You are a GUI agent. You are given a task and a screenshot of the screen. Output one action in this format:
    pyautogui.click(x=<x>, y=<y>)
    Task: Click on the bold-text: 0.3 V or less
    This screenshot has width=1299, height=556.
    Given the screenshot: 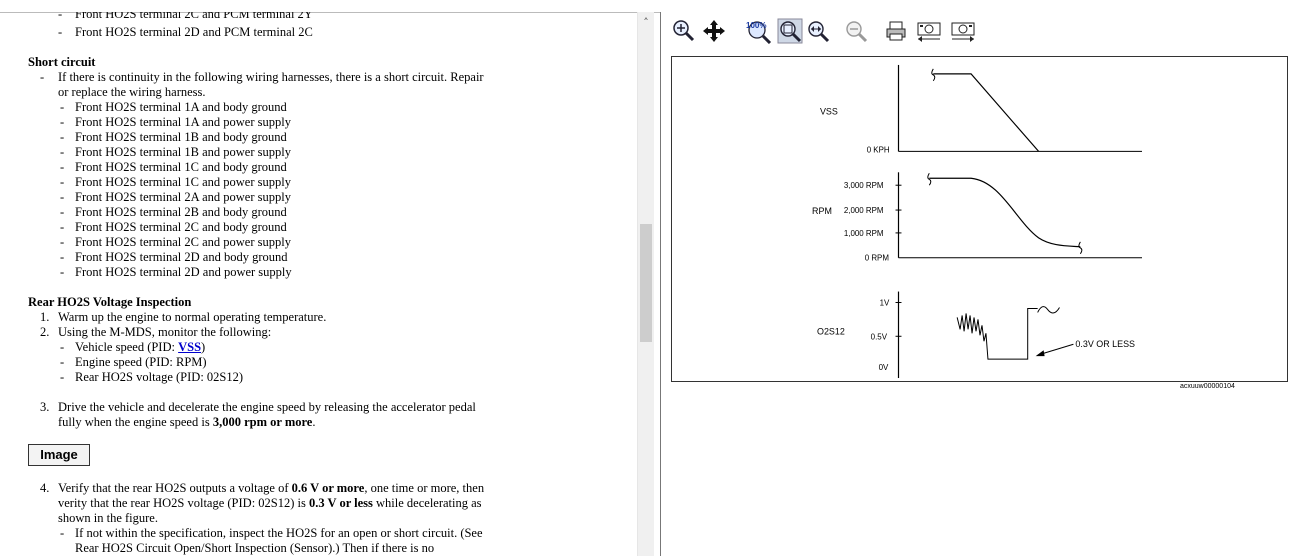 What is the action you would take?
    pyautogui.click(x=341, y=503)
    